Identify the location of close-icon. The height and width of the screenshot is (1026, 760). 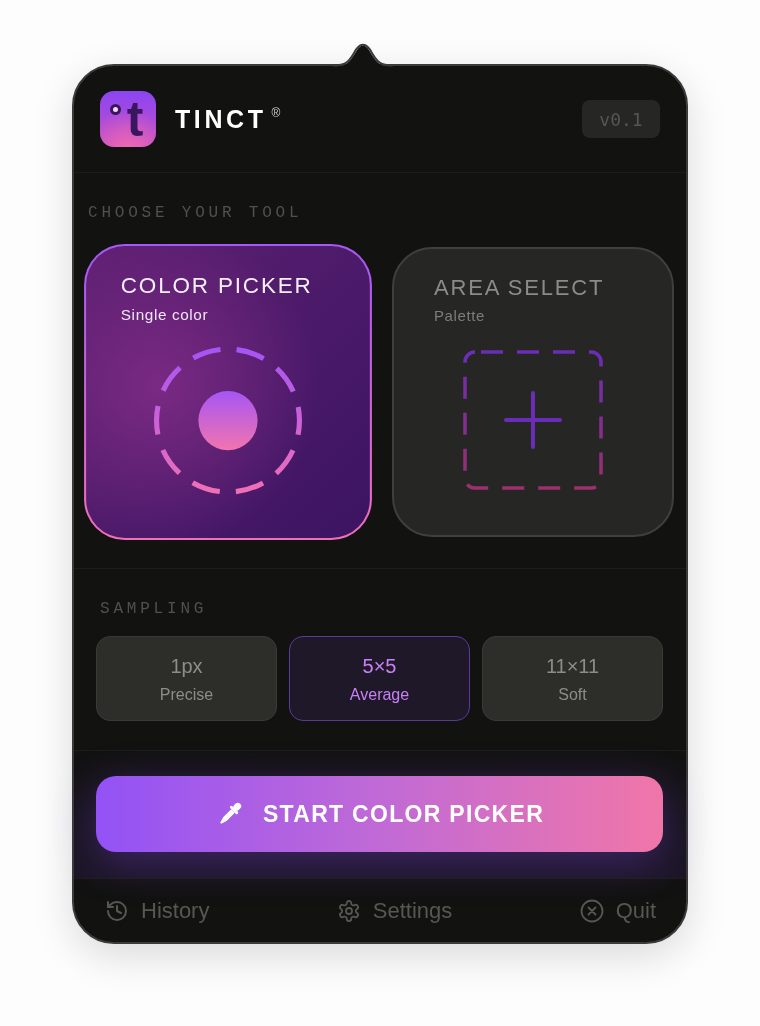
(591, 910).